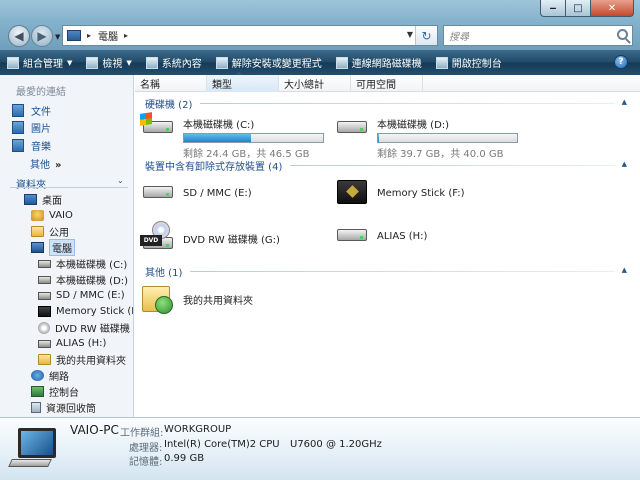  What do you see at coordinates (94, 329) in the screenshot?
I see `tree-item-label: DVD RW 磁碟機 (G:)` at bounding box center [94, 329].